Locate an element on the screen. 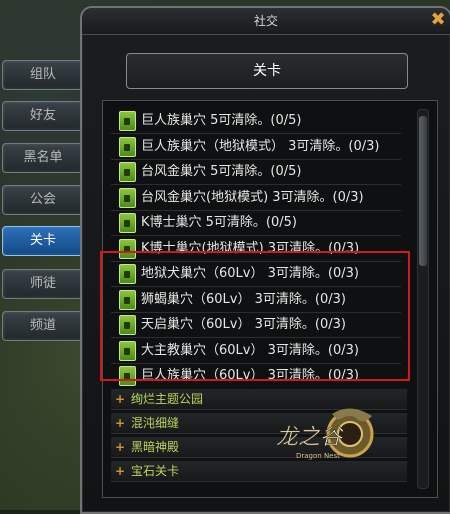 The height and width of the screenshot is (514, 450). list-item: 台风金巢穴(地狱模式) 3可清除。(0/3) is located at coordinates (255, 197).